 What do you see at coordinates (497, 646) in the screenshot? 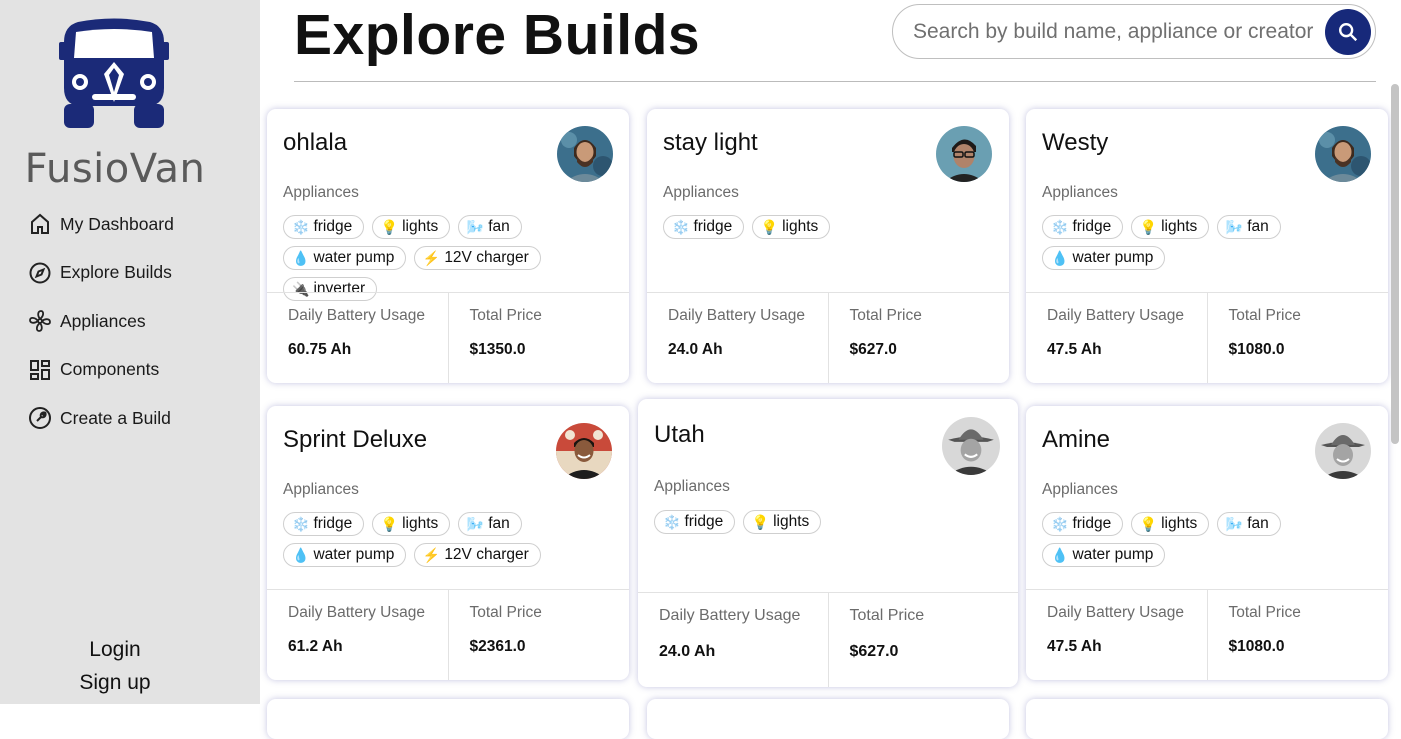
I see `price-value: $2361.0` at bounding box center [497, 646].